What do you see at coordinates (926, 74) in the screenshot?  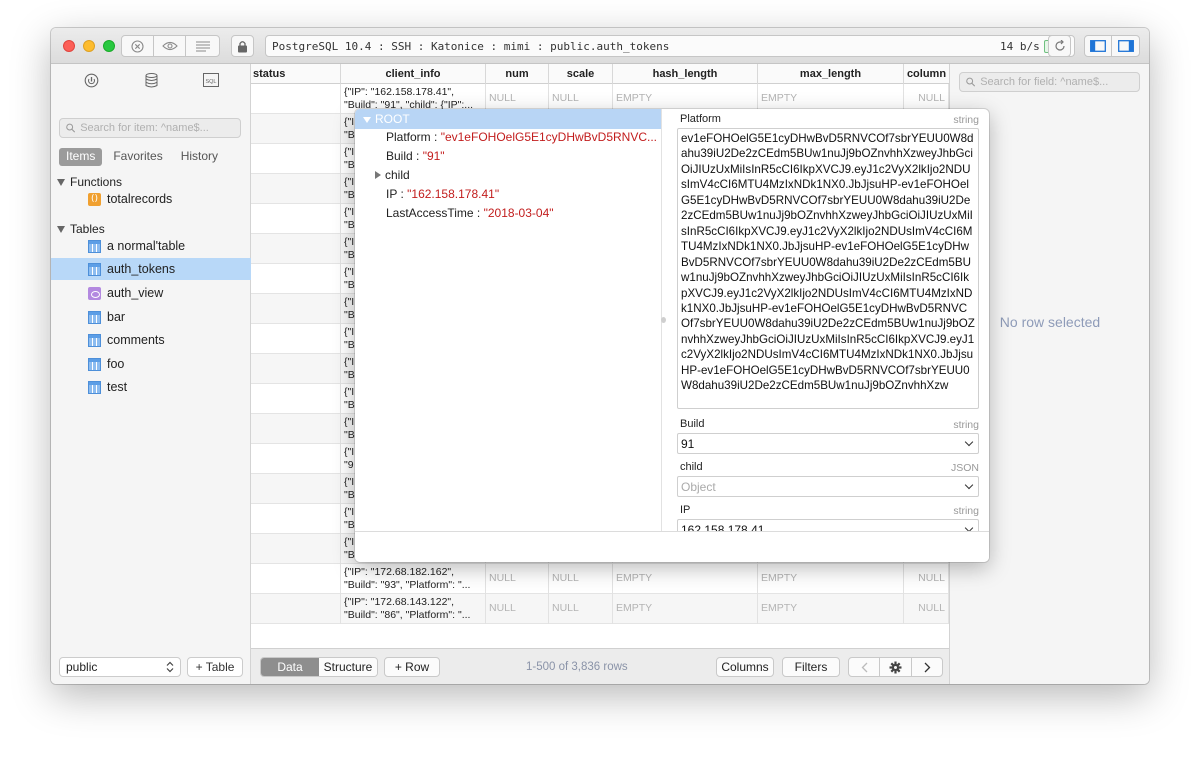 I see `column-header-column: column` at bounding box center [926, 74].